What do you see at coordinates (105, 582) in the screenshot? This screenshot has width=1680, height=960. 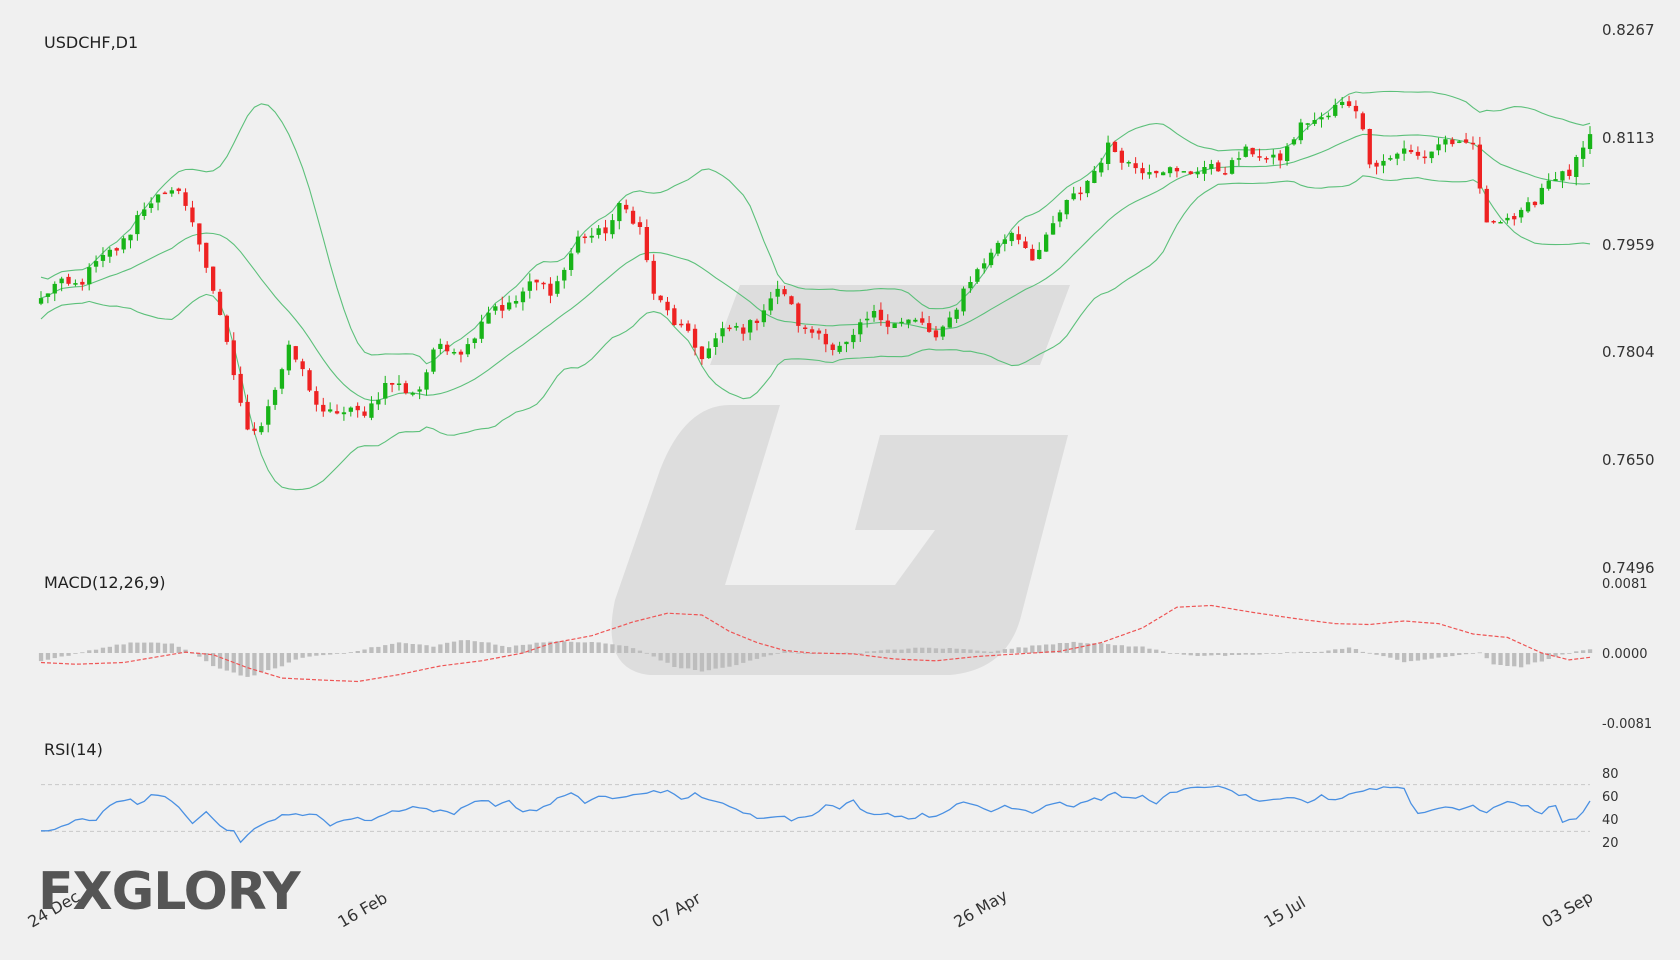 I see `macd-title: MACD(12,26,9)` at bounding box center [105, 582].